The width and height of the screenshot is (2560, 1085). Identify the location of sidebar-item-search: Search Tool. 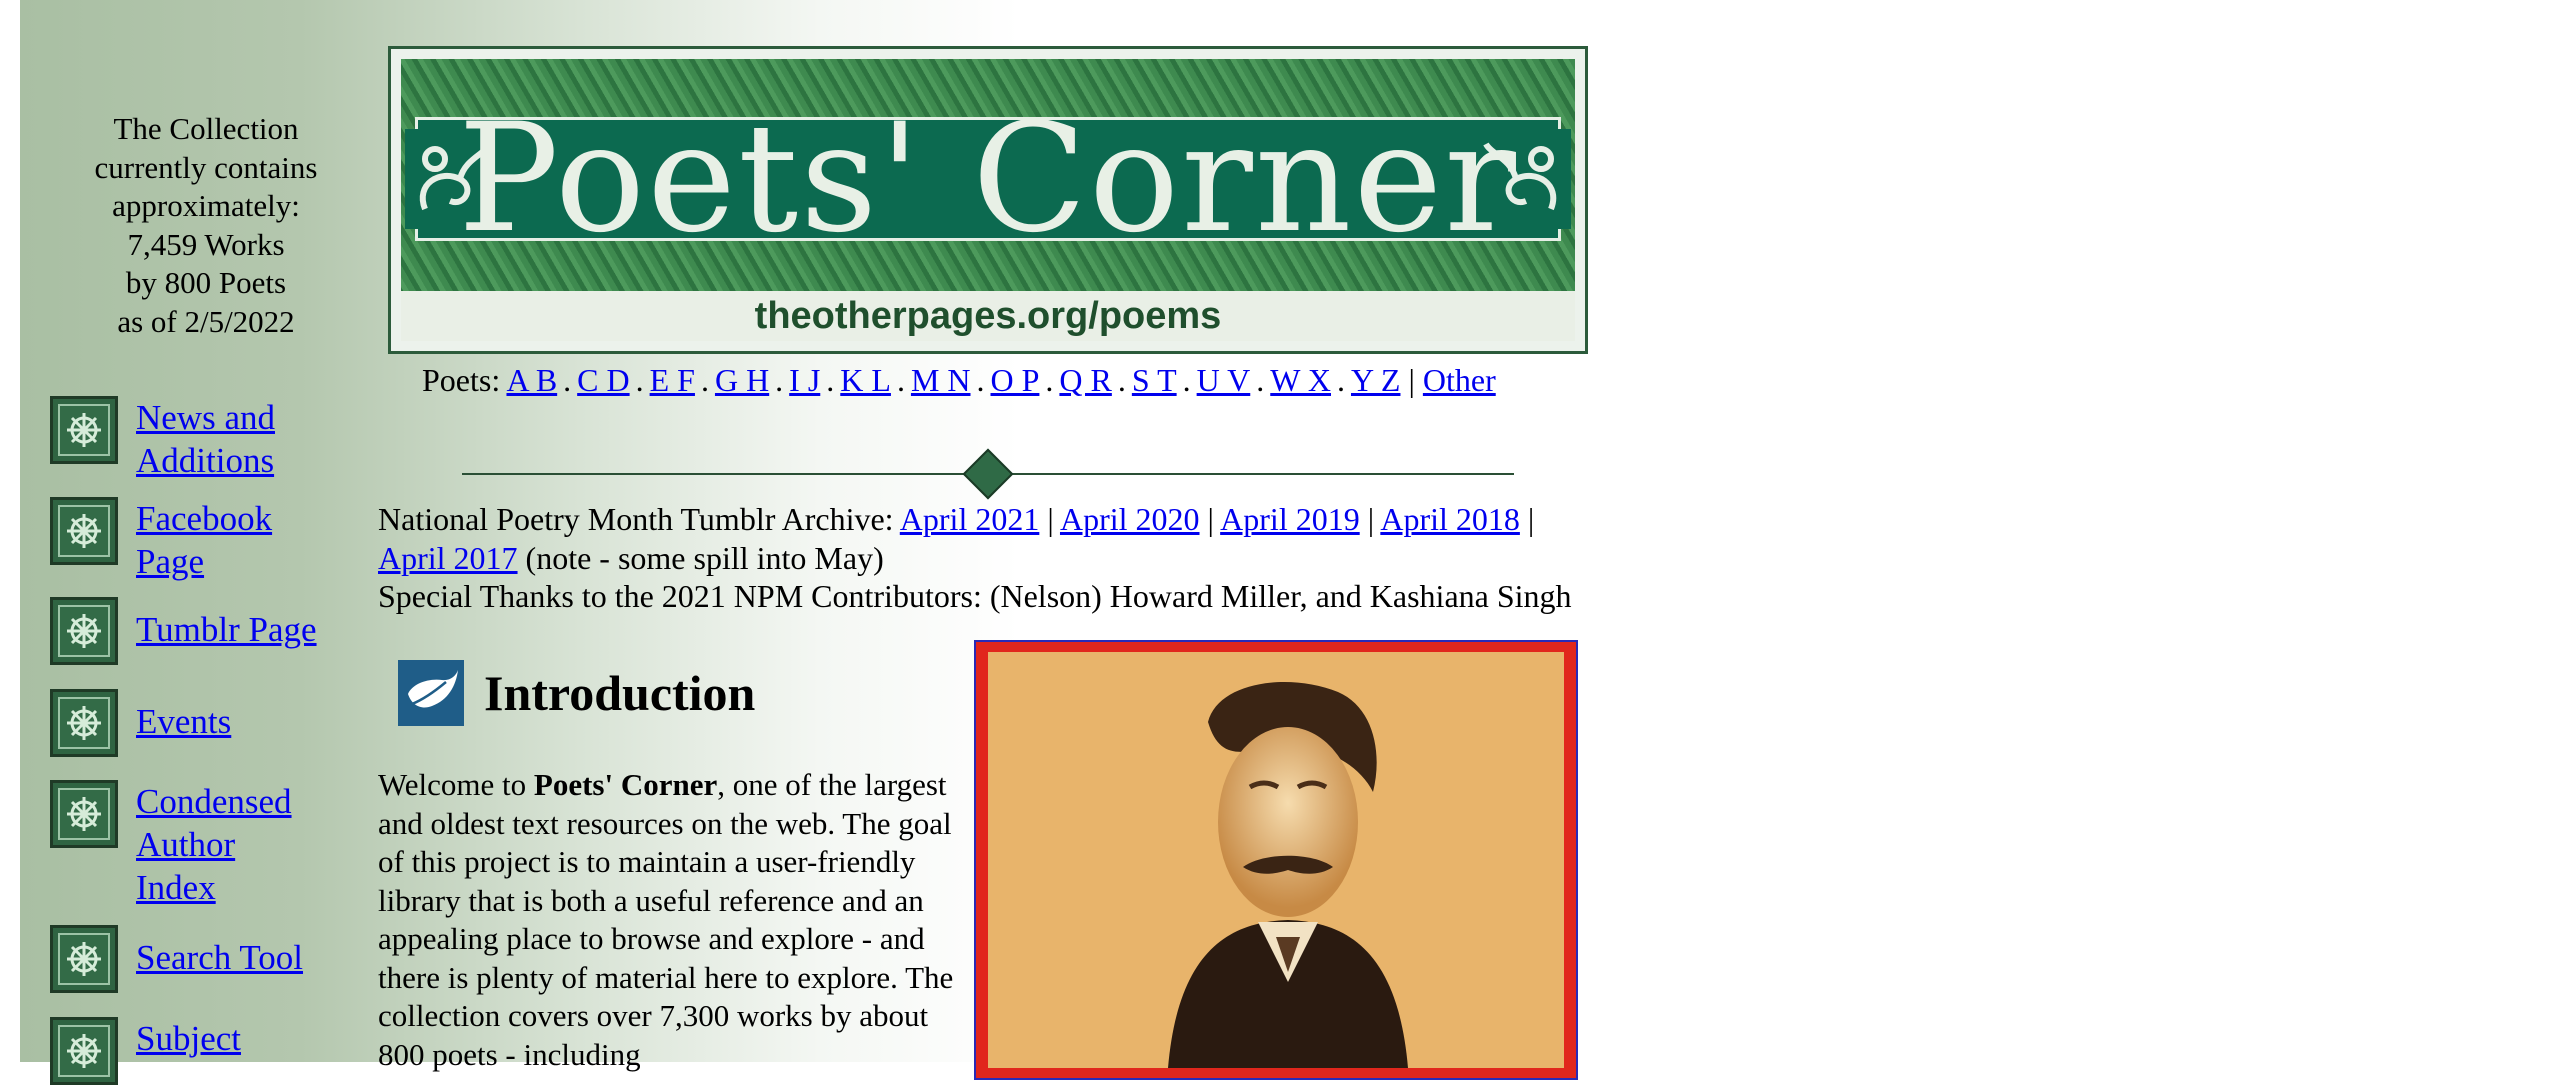
(176, 959).